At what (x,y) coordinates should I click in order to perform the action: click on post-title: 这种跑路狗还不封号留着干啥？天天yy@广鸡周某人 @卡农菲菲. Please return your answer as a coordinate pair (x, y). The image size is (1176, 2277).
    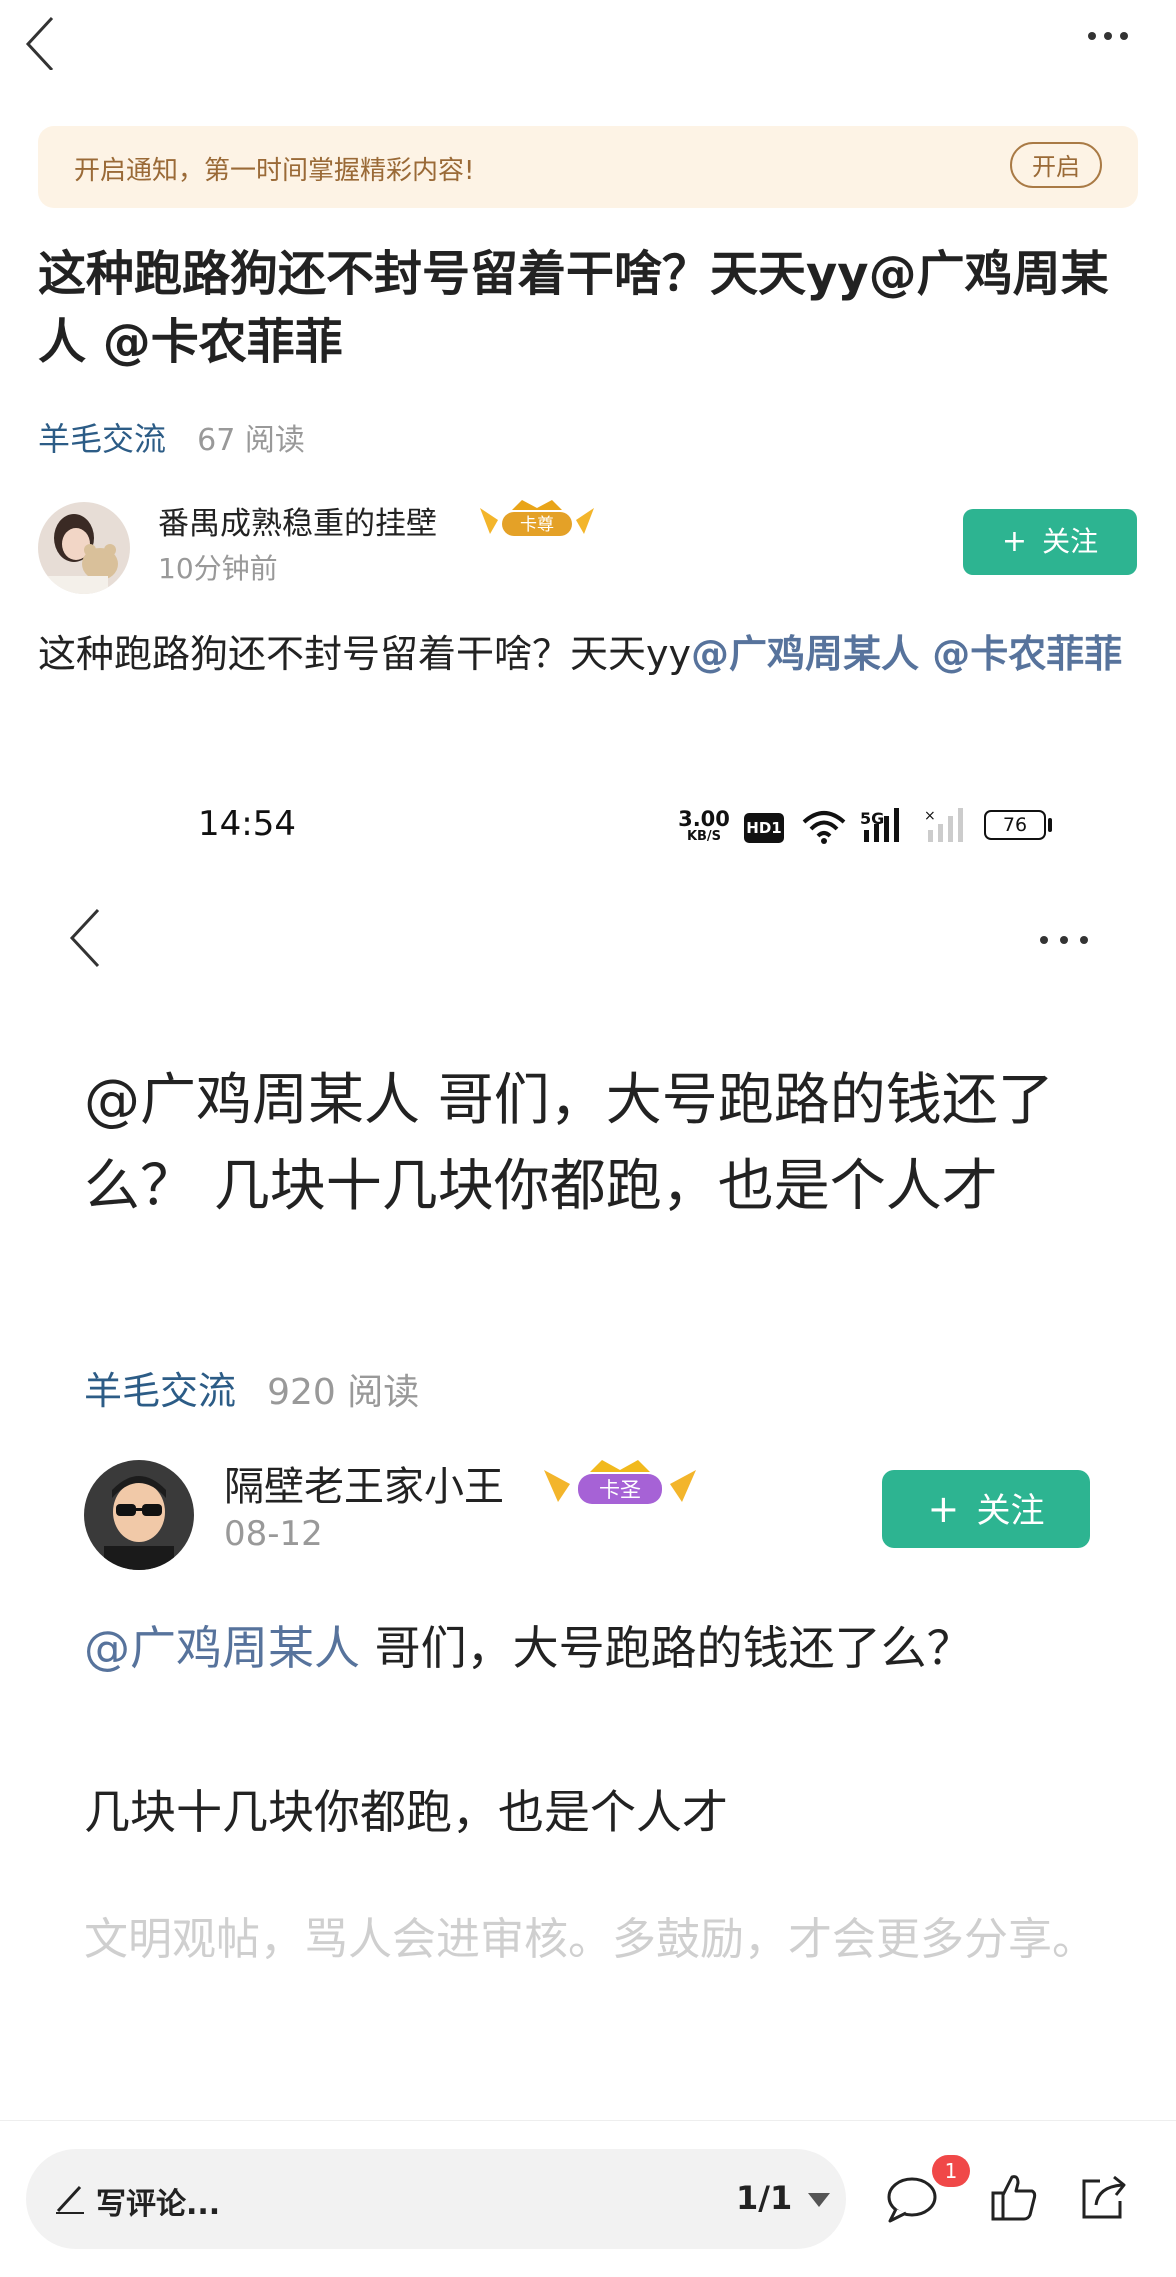
    Looking at the image, I should click on (573, 308).